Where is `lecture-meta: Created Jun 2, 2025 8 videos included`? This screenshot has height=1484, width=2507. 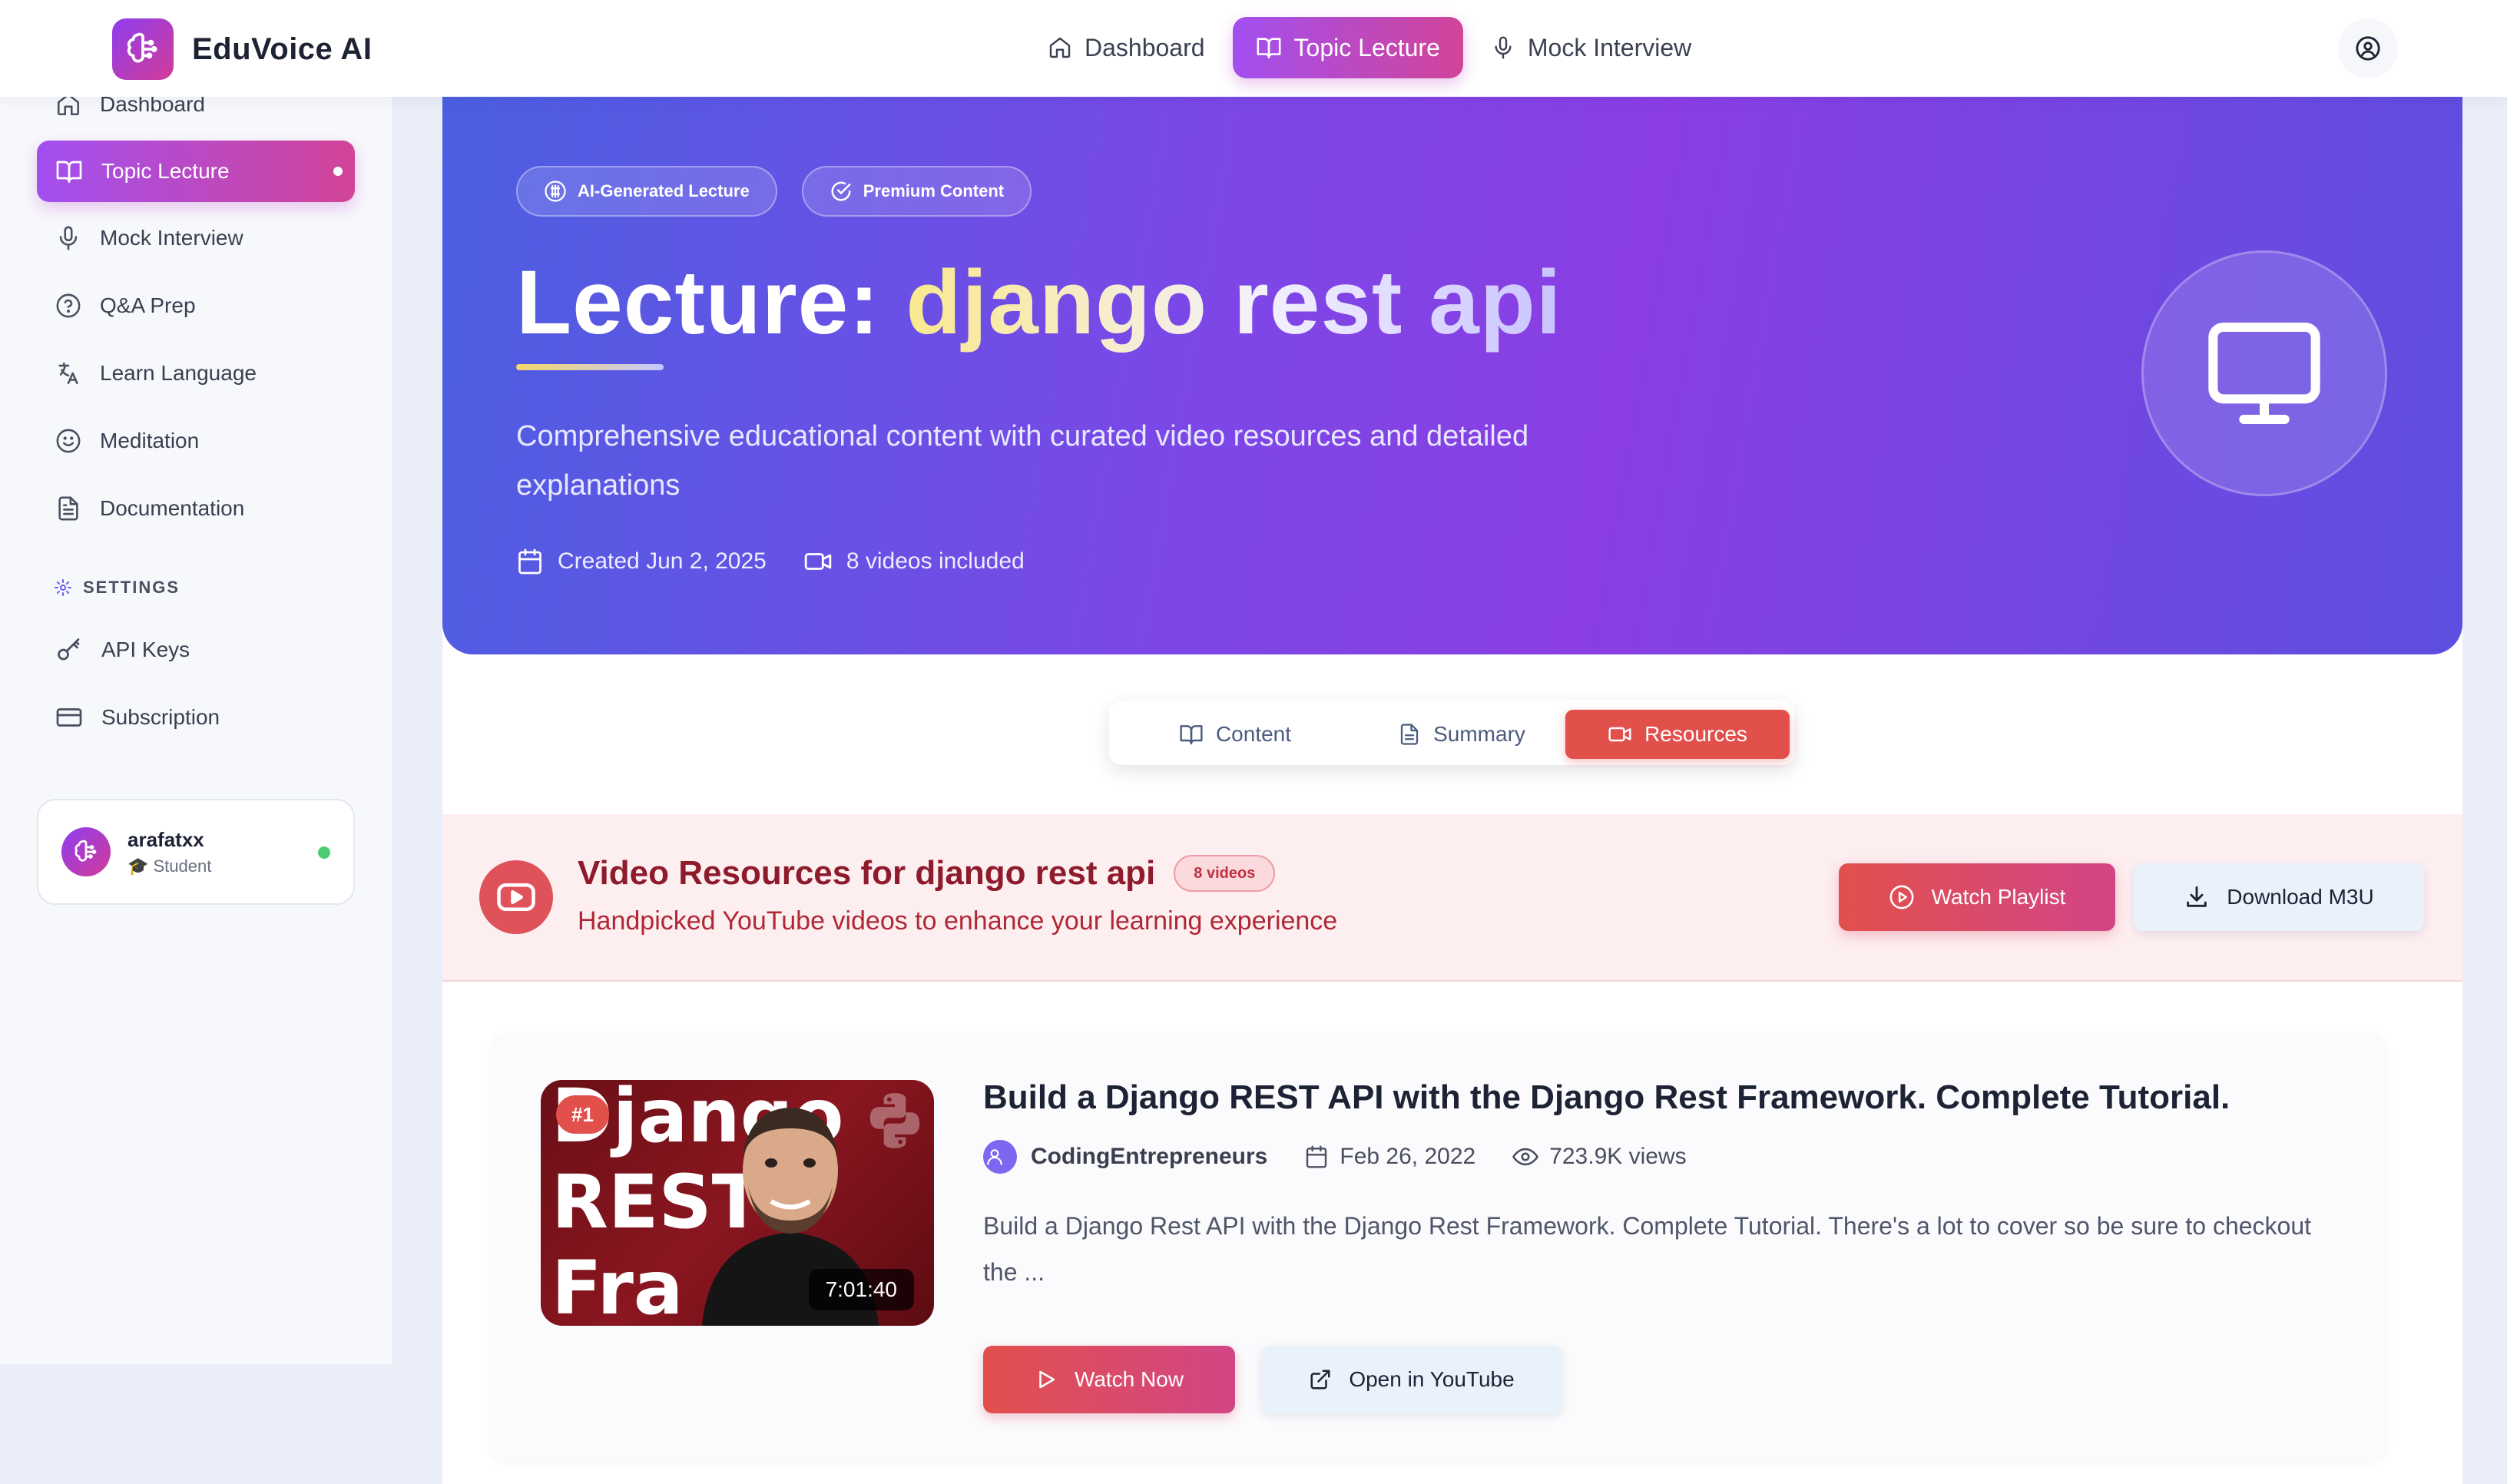 lecture-meta: Created Jun 2, 2025 8 videos included is located at coordinates (788, 561).